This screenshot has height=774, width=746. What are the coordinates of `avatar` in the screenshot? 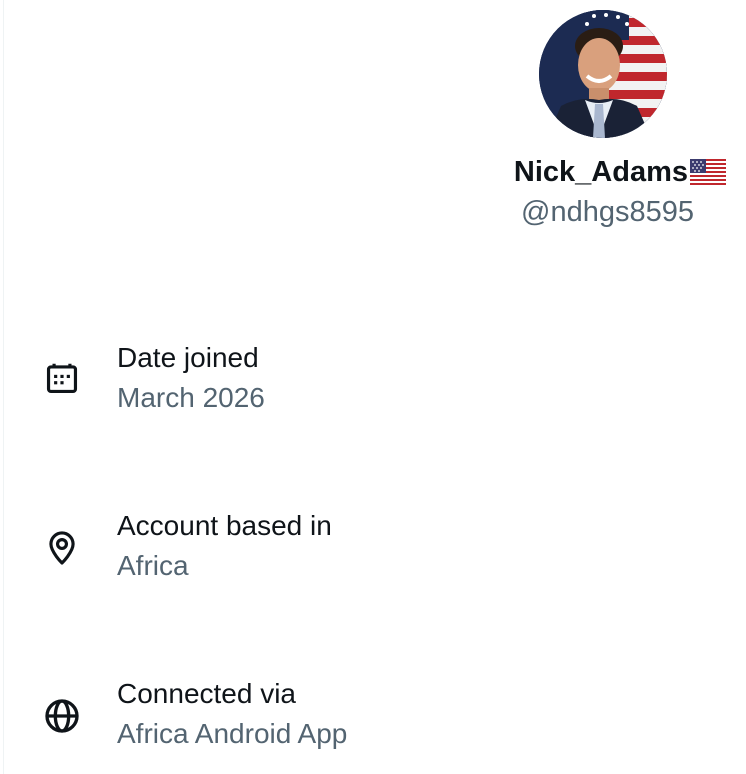 It's located at (603, 74).